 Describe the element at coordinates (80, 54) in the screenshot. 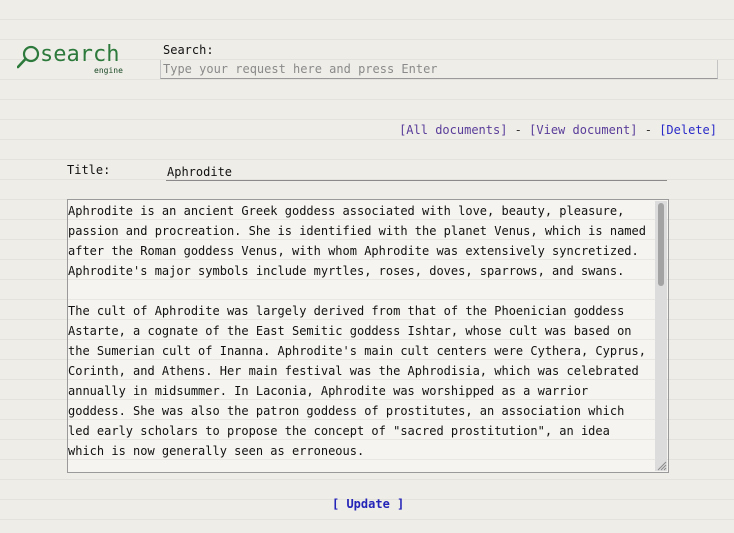

I see `logo-wordmark: search` at that location.